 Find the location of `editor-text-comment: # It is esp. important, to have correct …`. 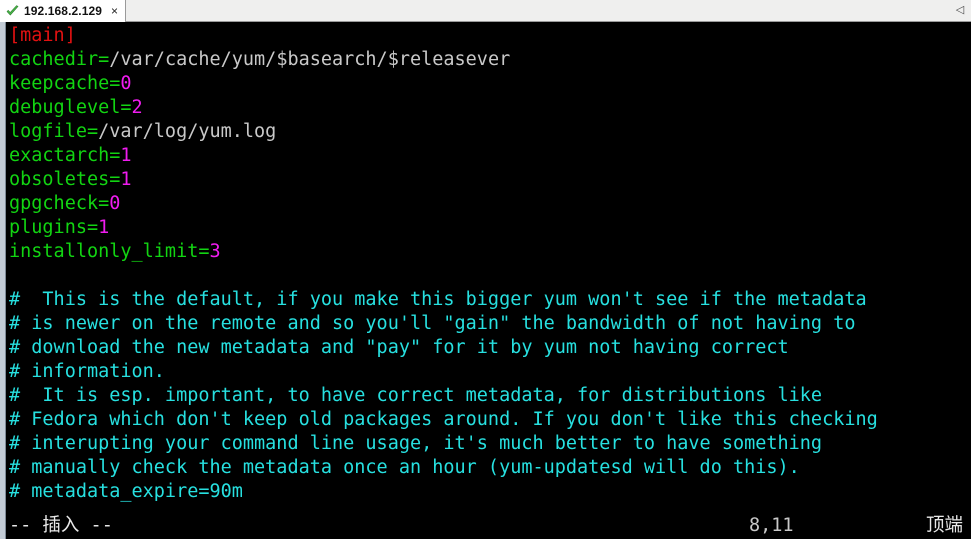

editor-text-comment: # It is esp. important, to have correct … is located at coordinates (416, 395).